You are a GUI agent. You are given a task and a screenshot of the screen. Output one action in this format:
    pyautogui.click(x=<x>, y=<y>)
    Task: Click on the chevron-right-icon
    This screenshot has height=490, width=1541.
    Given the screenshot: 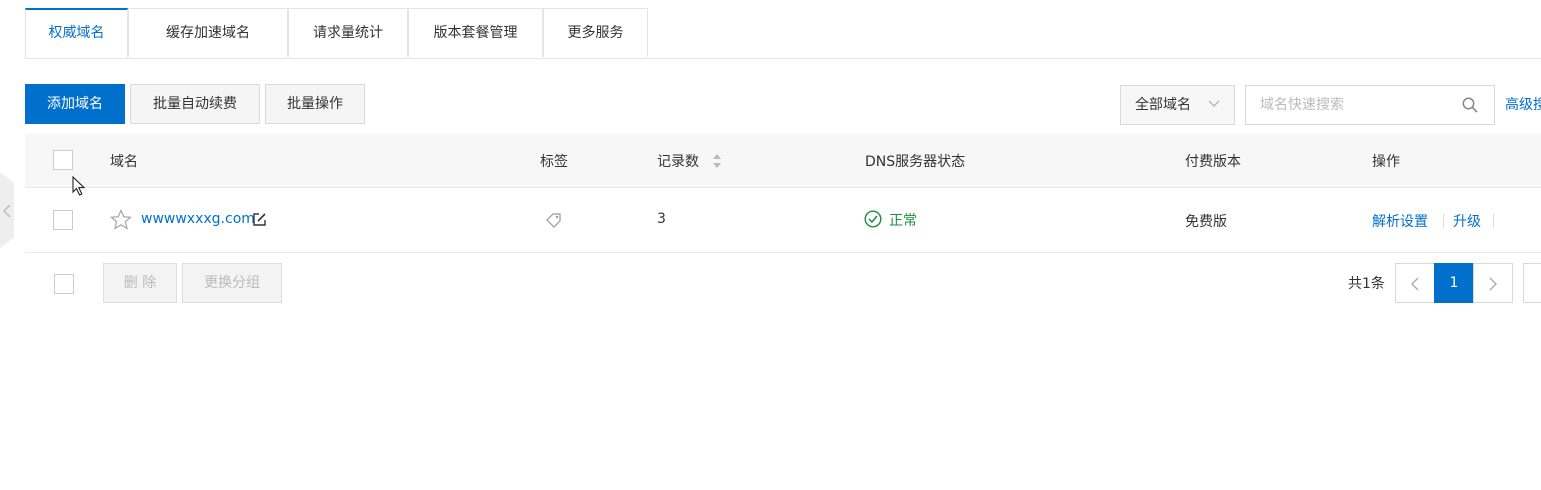 What is the action you would take?
    pyautogui.click(x=1493, y=284)
    